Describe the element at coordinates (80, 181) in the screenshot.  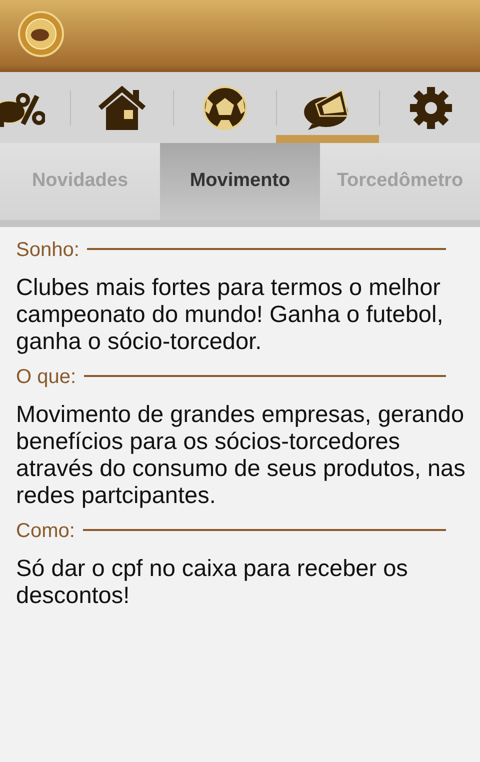
I see `tab: Novidades` at that location.